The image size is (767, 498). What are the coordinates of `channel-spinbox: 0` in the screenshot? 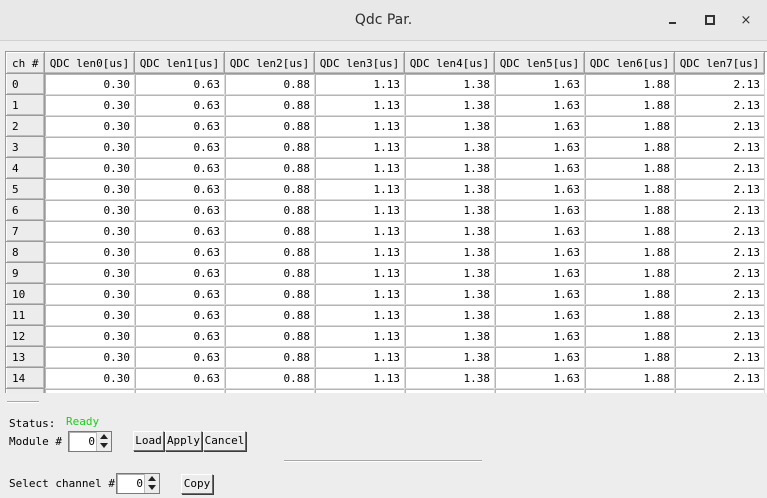 It's located at (138, 483).